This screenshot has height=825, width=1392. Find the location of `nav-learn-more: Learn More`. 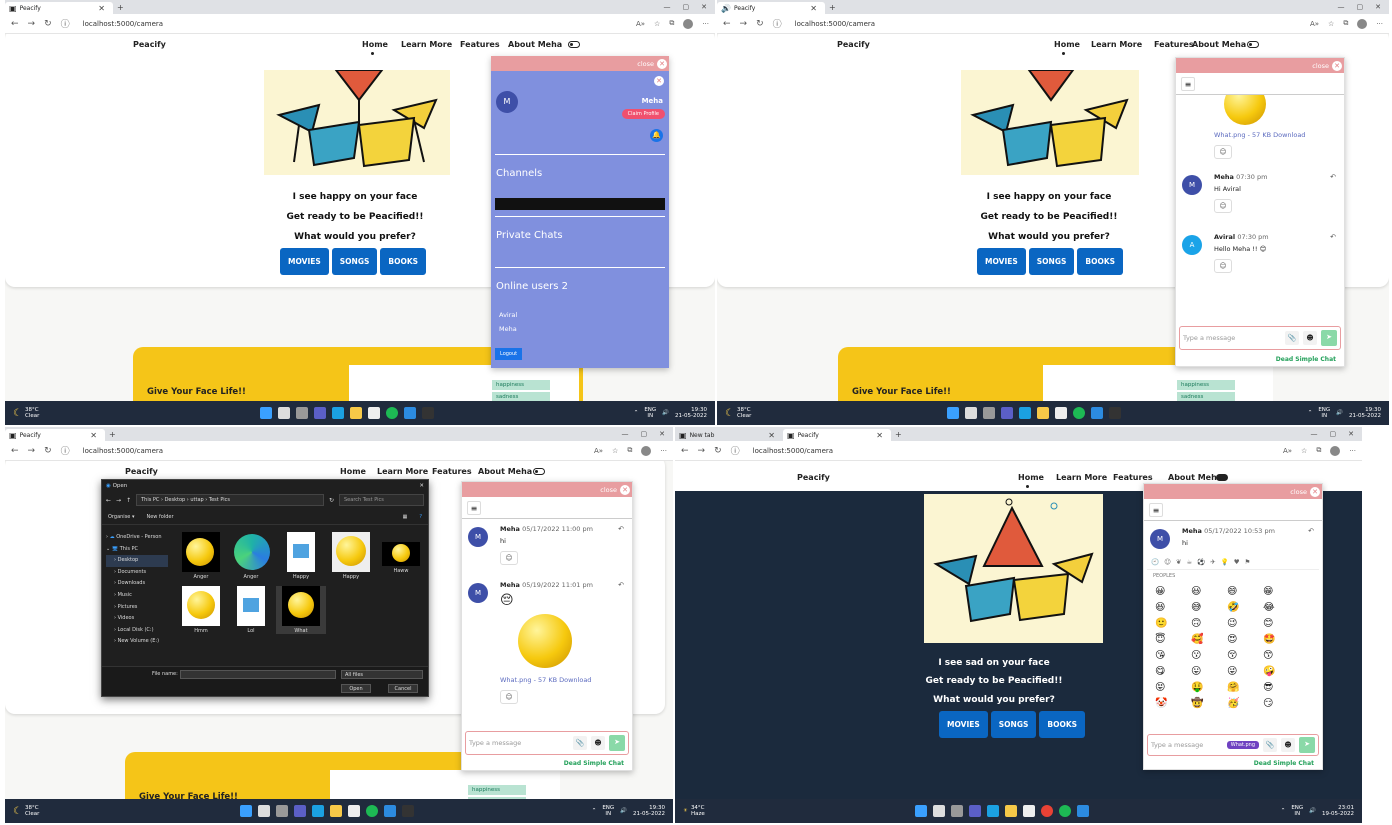

nav-learn-more: Learn More is located at coordinates (1081, 477).